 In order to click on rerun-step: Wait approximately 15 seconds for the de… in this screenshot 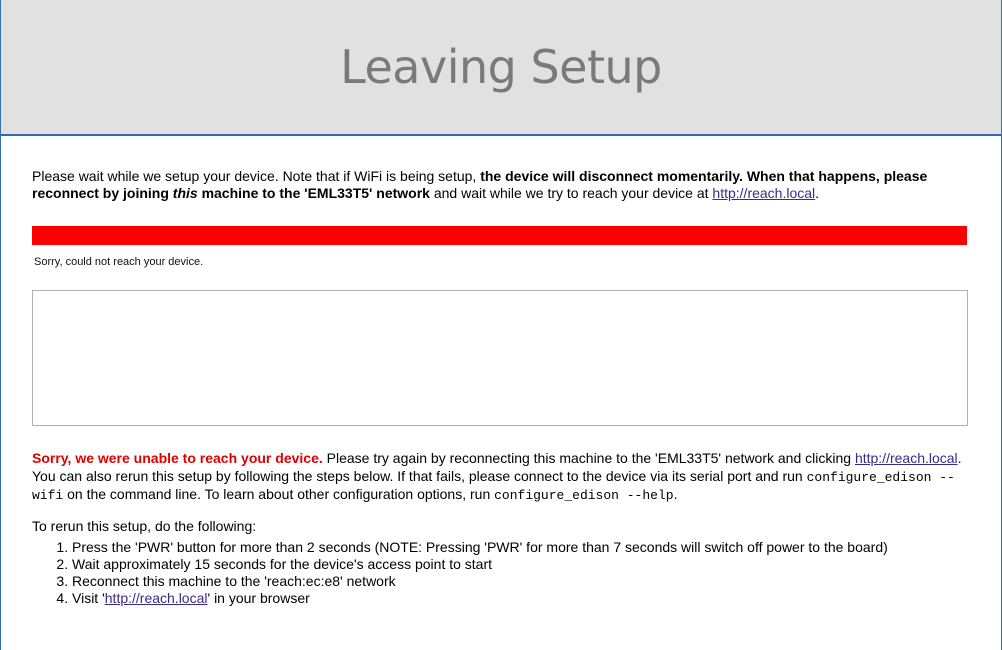, I will do `click(522, 564)`.